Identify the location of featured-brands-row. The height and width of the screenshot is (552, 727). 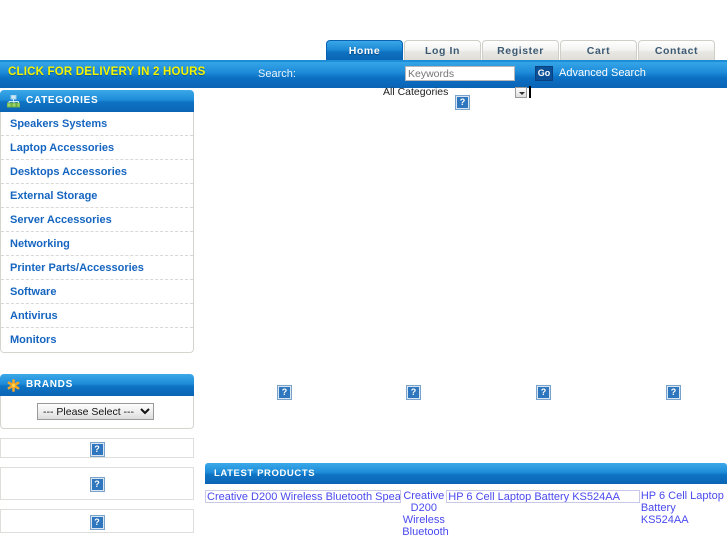
(466, 394).